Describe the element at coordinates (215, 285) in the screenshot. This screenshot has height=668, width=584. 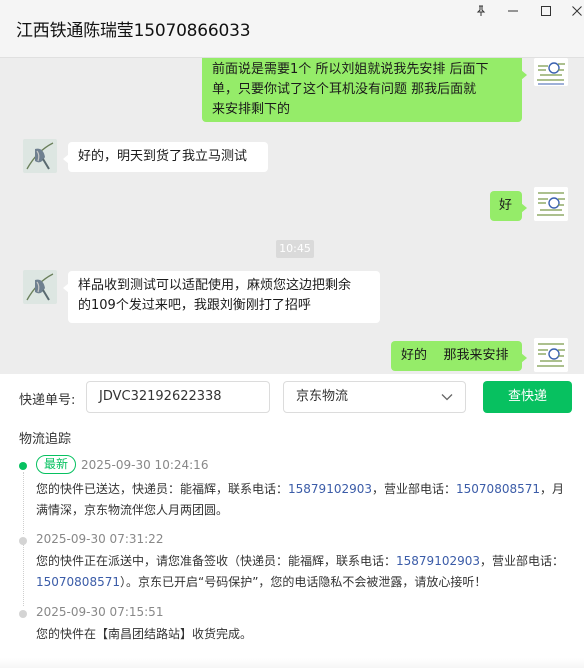
I see `message-text-line: 样品收到测试可以适配使用，麻烦您这边把剩余` at that location.